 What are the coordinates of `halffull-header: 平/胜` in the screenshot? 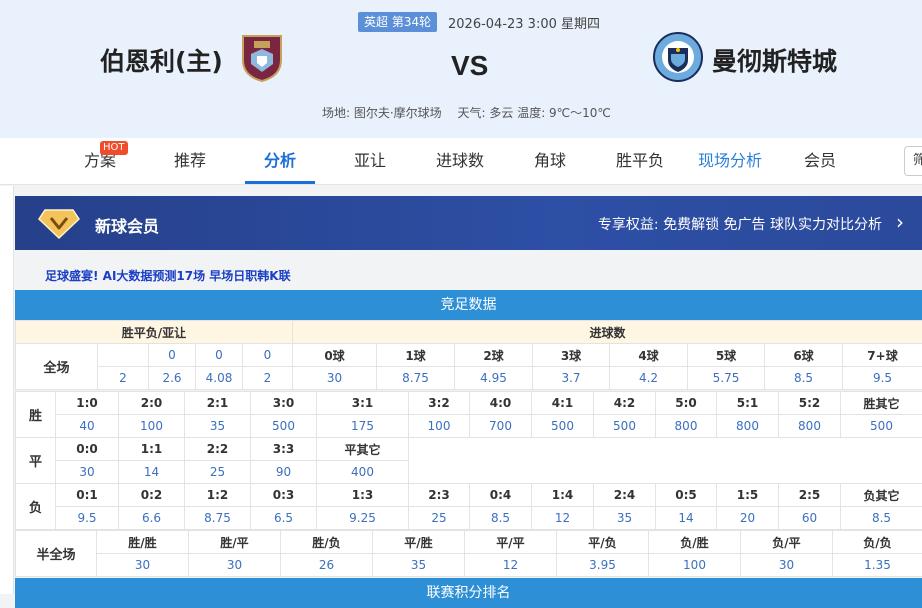 It's located at (419, 542).